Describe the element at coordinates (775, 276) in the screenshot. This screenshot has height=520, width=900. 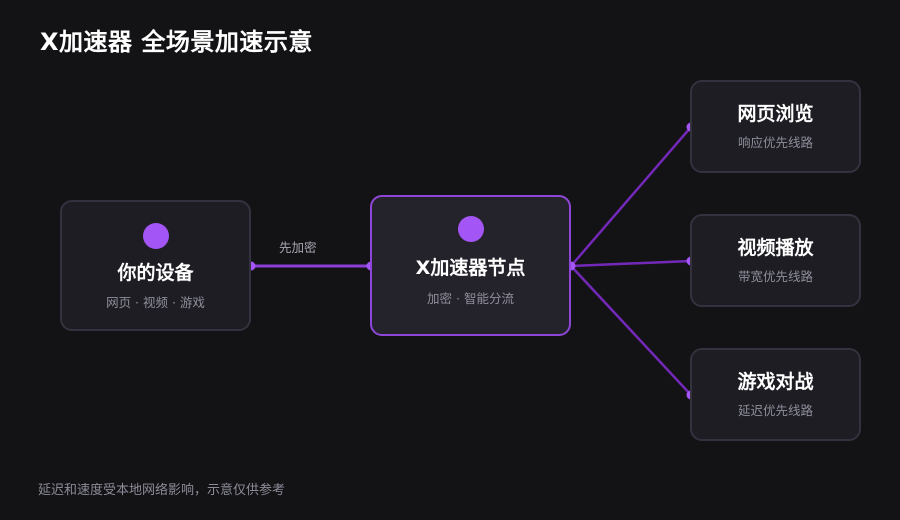
I see `node-video-subtitle: 带宽优先线路` at that location.